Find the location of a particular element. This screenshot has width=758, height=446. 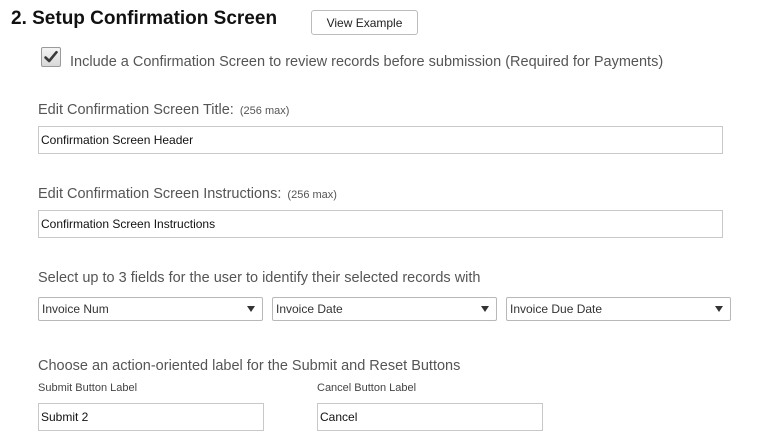

instructions-field-label-text: Edit Confirmation Screen Instructions: is located at coordinates (160, 194).